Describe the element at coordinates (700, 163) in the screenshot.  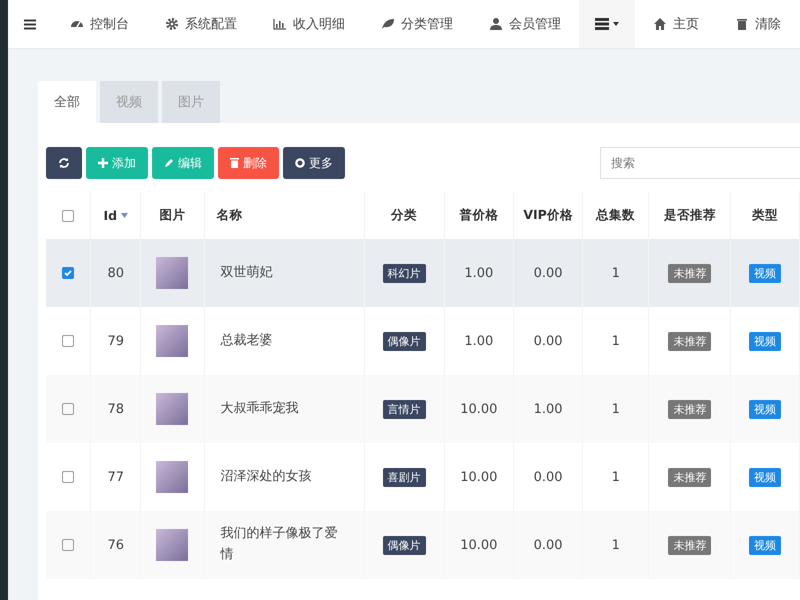
I see `search-field: 搜索` at that location.